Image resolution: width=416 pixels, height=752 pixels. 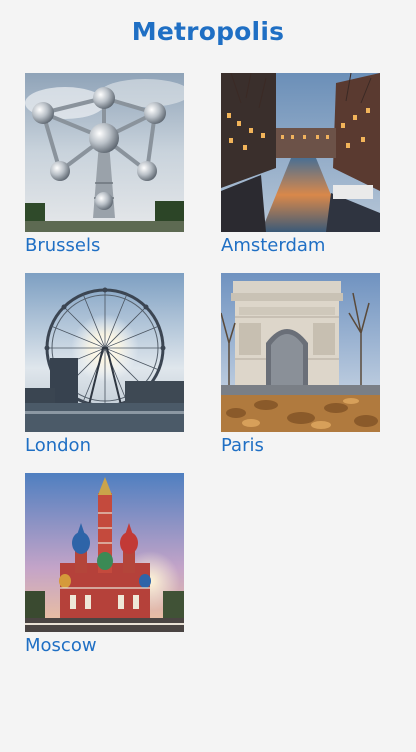 I want to click on city-card-paris: Paris, so click(x=300, y=365).